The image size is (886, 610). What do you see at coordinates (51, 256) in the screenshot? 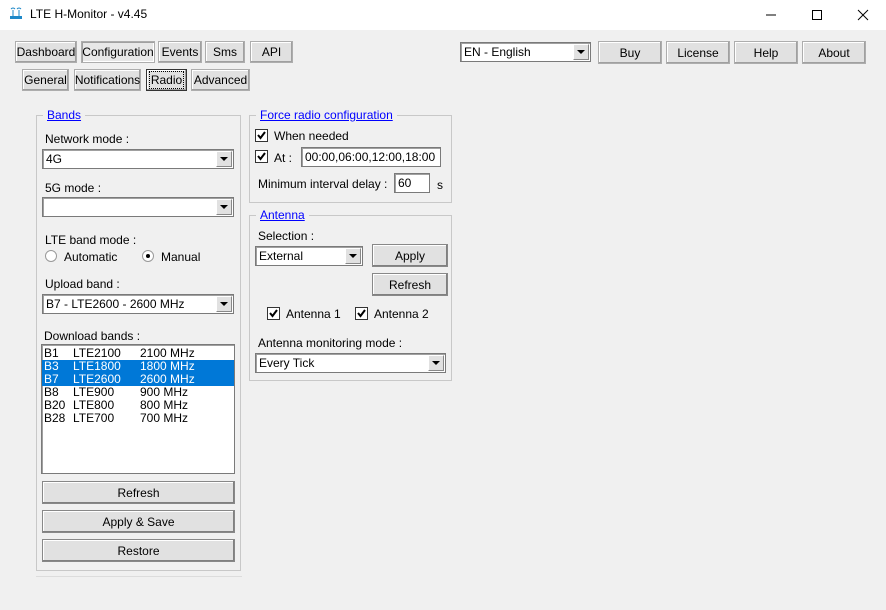
I see `radio-automatic` at bounding box center [51, 256].